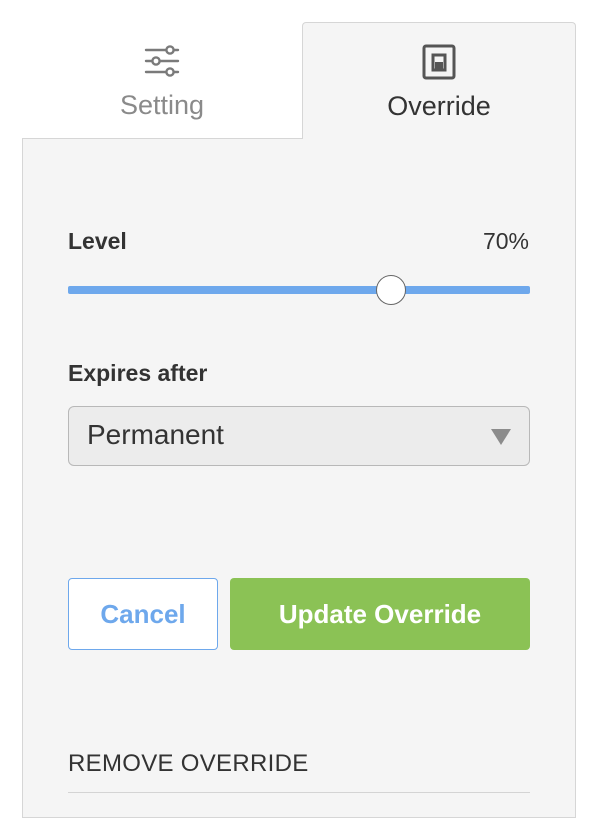 The width and height of the screenshot is (594, 832). I want to click on expires-selected-value: Permanent, so click(155, 434).